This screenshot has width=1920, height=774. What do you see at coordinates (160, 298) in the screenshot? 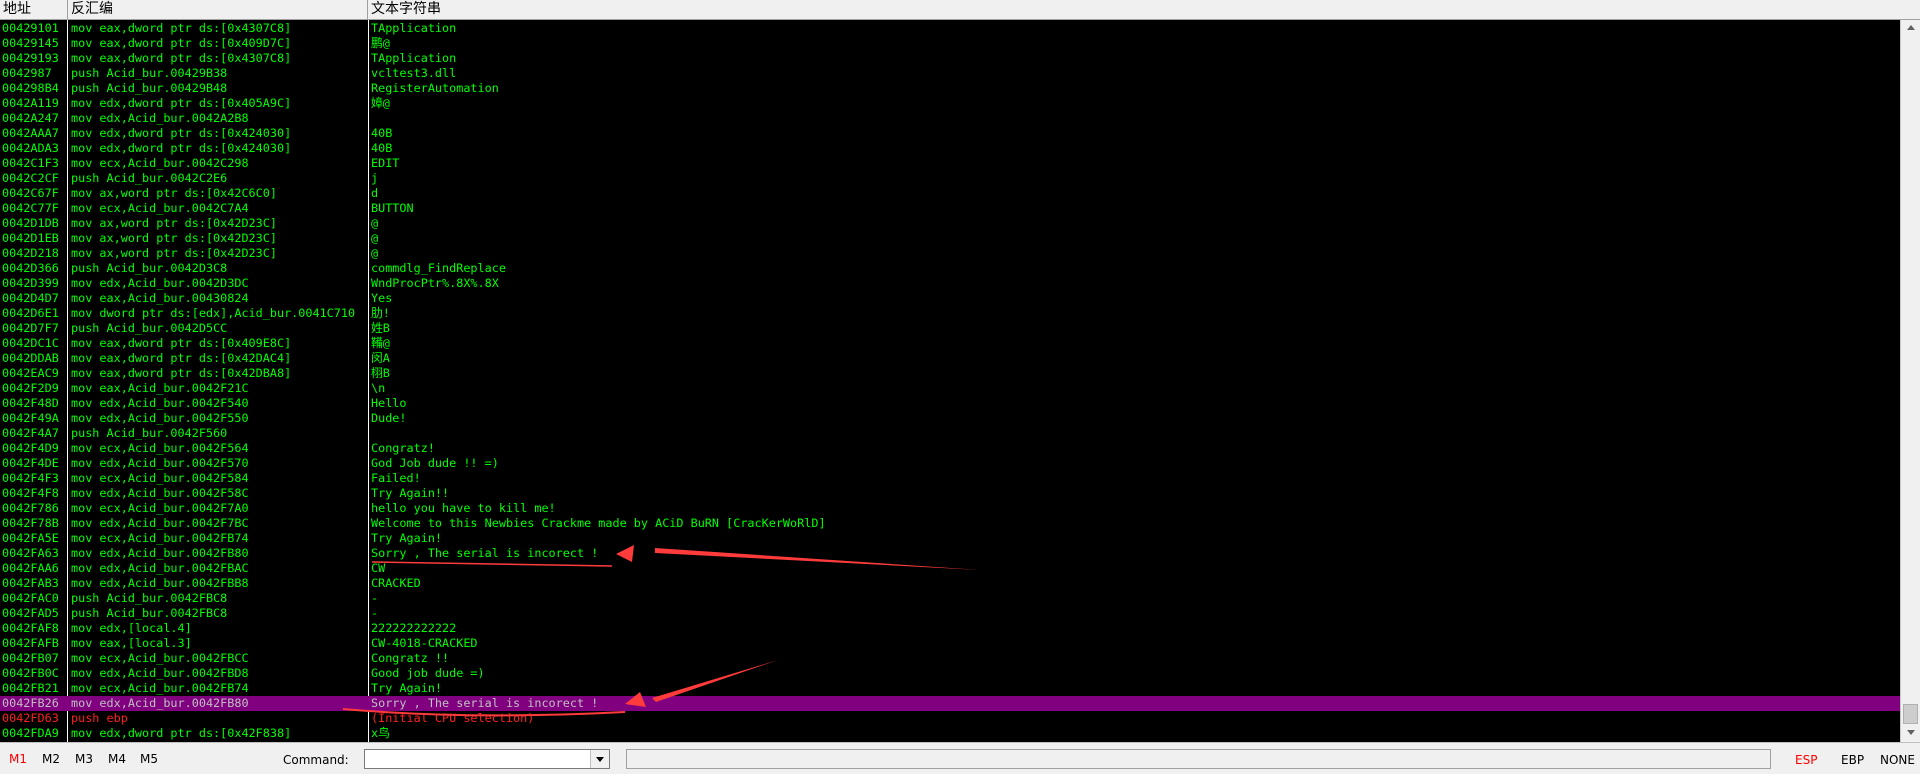
I see `row-disassembly: mov eax,Acid_bur.00430824` at bounding box center [160, 298].